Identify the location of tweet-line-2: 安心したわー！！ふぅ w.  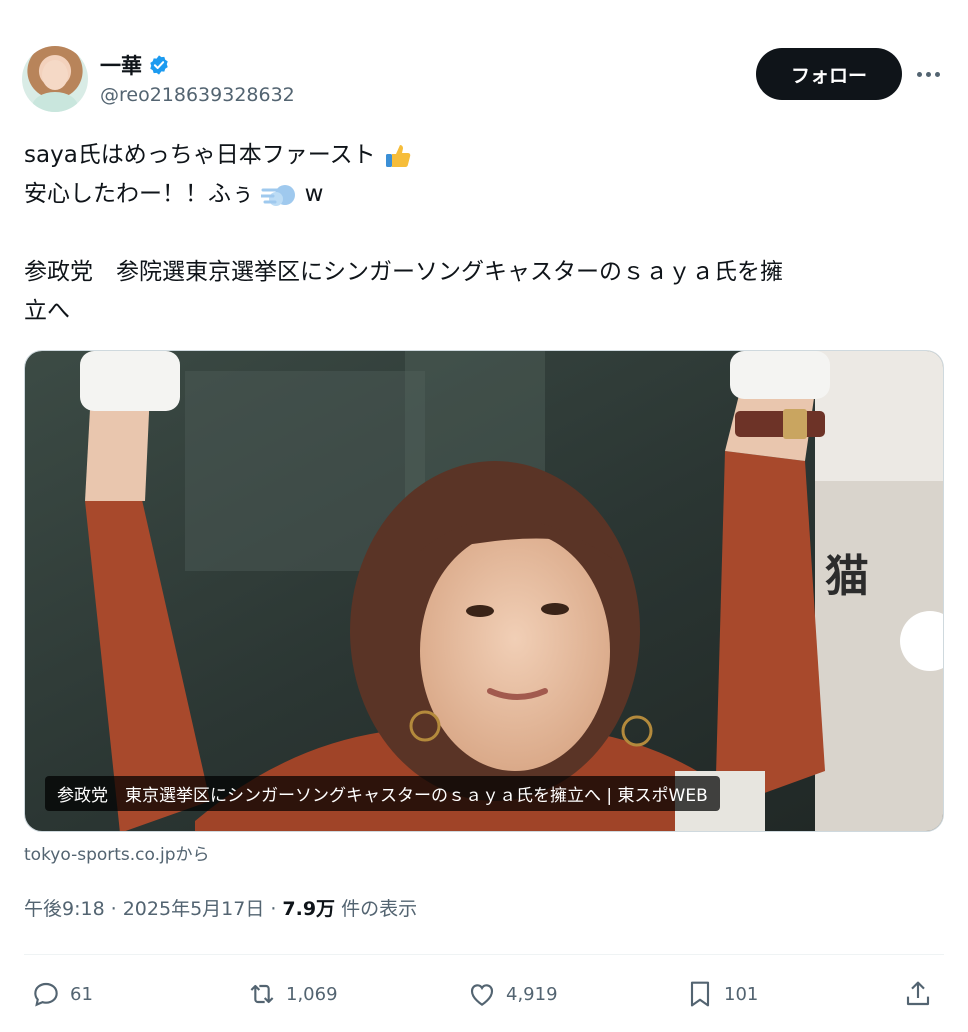
(484, 194).